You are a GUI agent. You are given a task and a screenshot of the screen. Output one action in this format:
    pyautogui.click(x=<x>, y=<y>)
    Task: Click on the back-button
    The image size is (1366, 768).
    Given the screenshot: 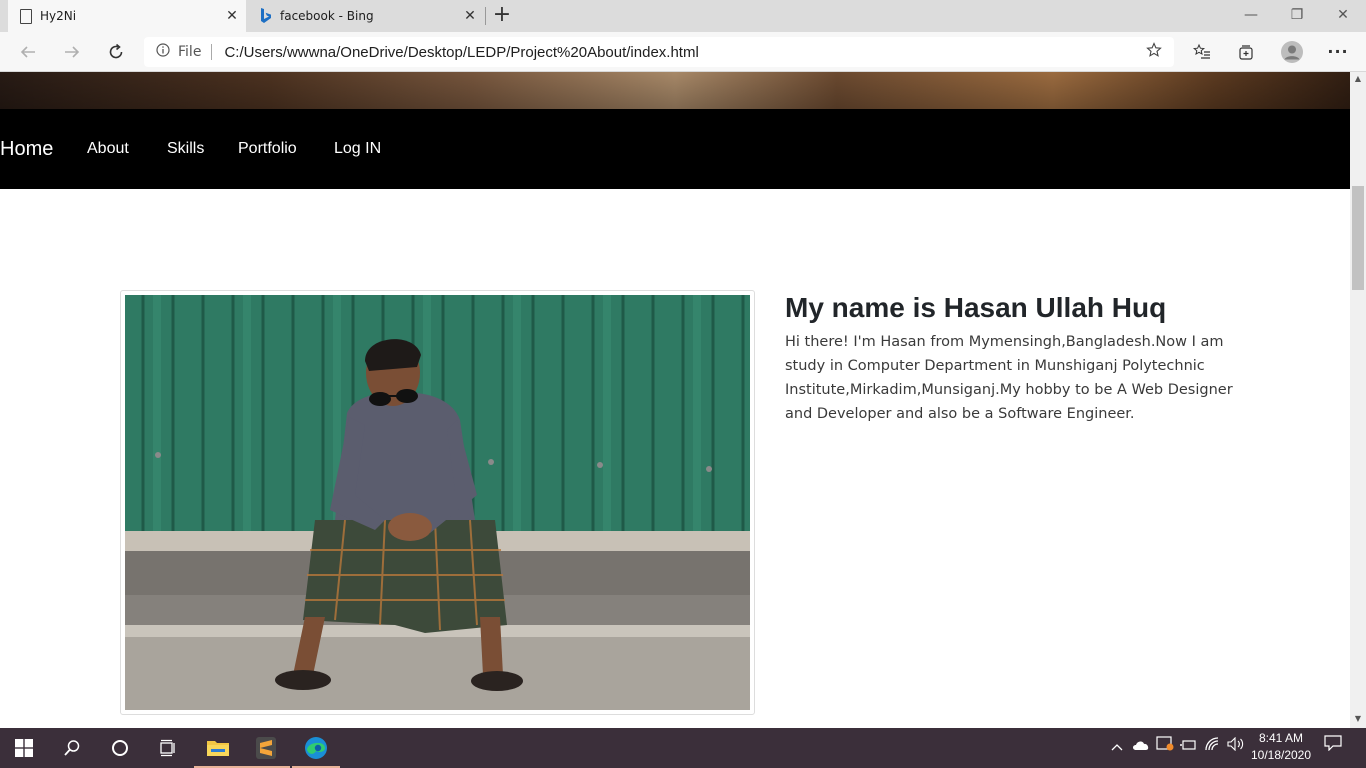 What is the action you would take?
    pyautogui.click(x=28, y=52)
    